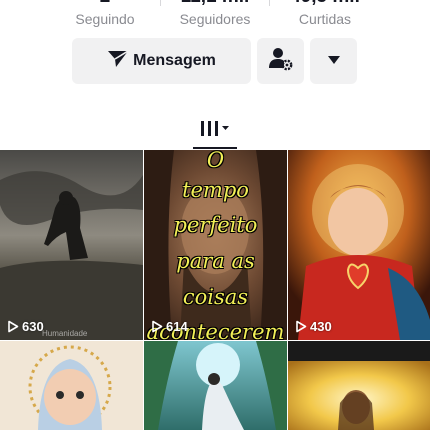  I want to click on add-friend-button, so click(280, 61).